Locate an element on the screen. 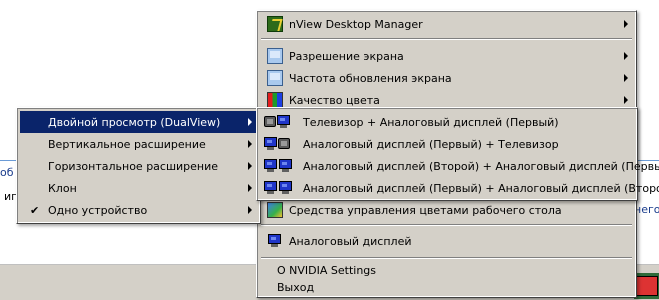 Image resolution: width=659 pixels, height=300 pixels. config-tv-analog-first: Телевизор + Аналоговый дисплей (Первый) is located at coordinates (447, 122).